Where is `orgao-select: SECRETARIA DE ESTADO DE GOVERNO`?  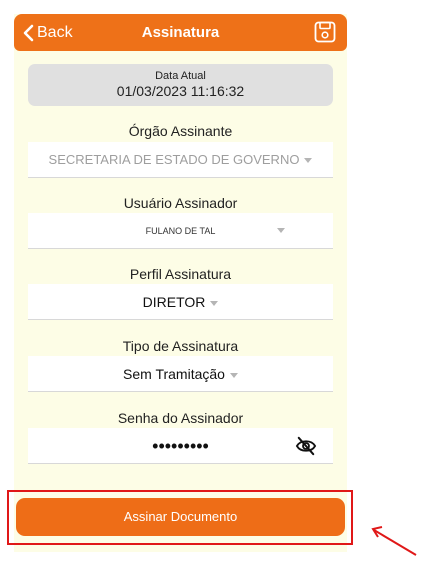
orgao-select: SECRETARIA DE ESTADO DE GOVERNO is located at coordinates (180, 160).